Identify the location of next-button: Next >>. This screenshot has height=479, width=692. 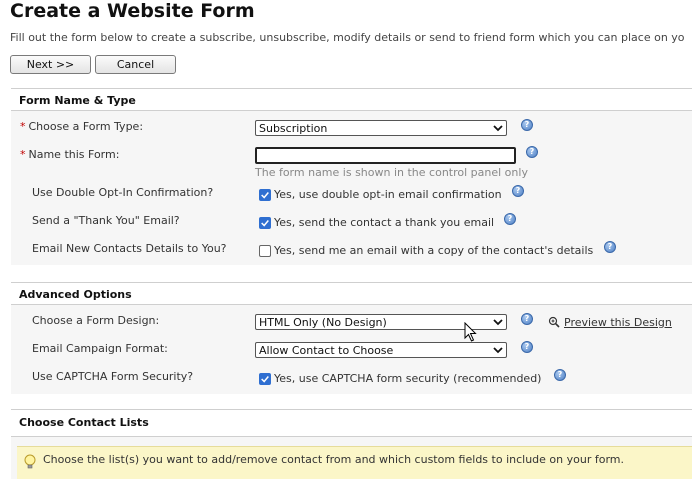
(50, 64).